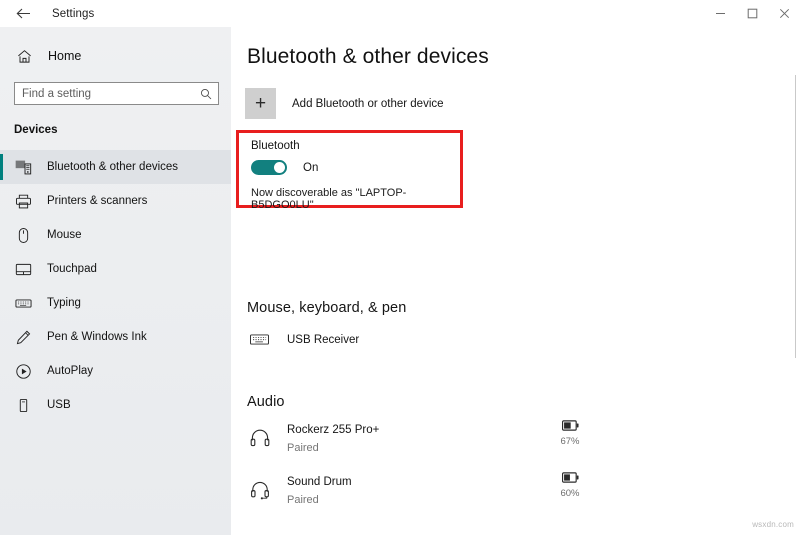  Describe the element at coordinates (319, 490) in the screenshot. I see `device-text: Sound Drum Paired` at that location.